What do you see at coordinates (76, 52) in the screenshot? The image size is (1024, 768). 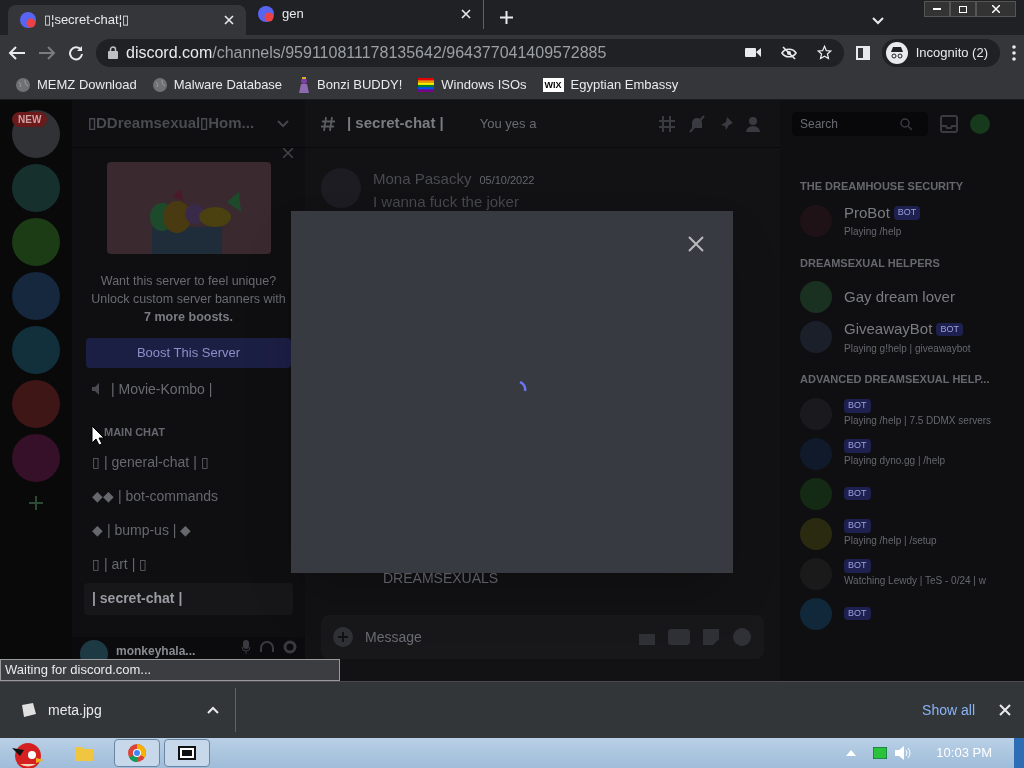 I see `reload-icon` at bounding box center [76, 52].